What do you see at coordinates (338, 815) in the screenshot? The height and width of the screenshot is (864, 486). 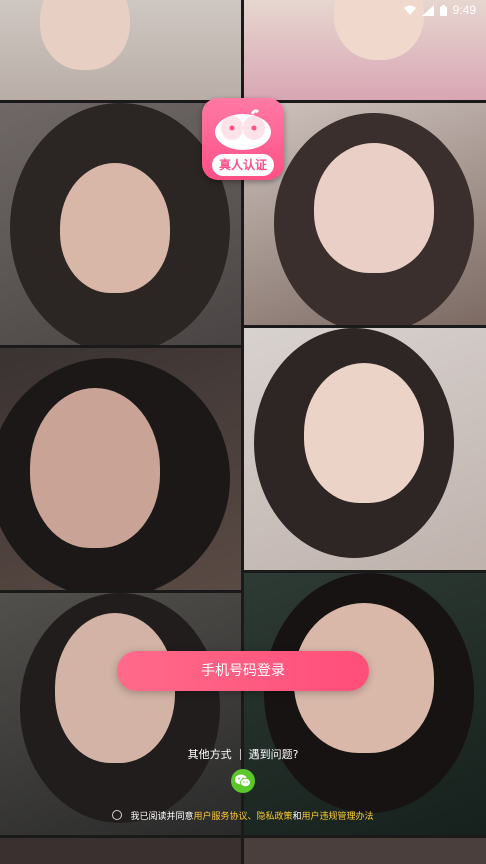 I see `conduct-rules-link: 用户违规管理办法` at bounding box center [338, 815].